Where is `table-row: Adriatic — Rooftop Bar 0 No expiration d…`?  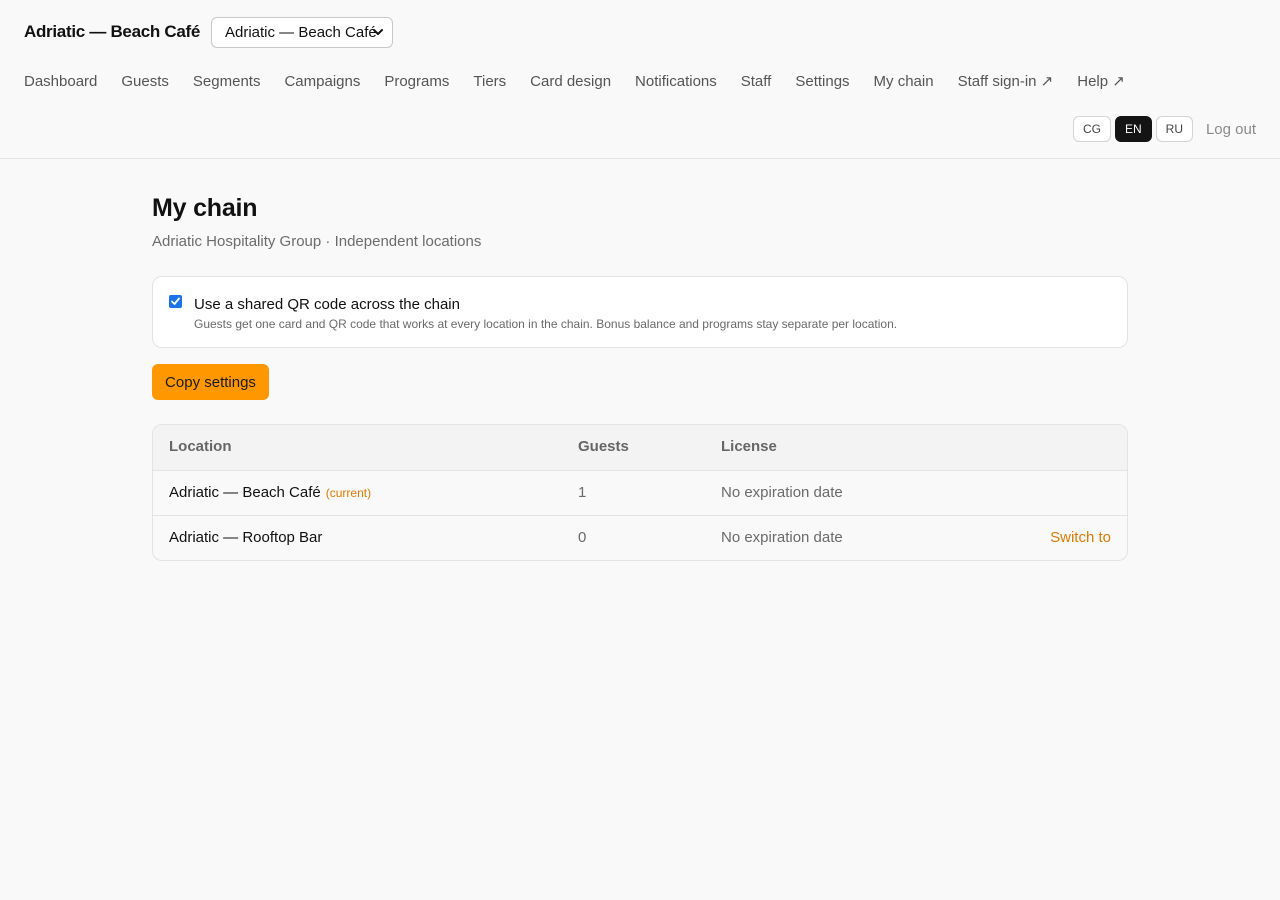
table-row: Adriatic — Rooftop Bar 0 No expiration d… is located at coordinates (640, 537).